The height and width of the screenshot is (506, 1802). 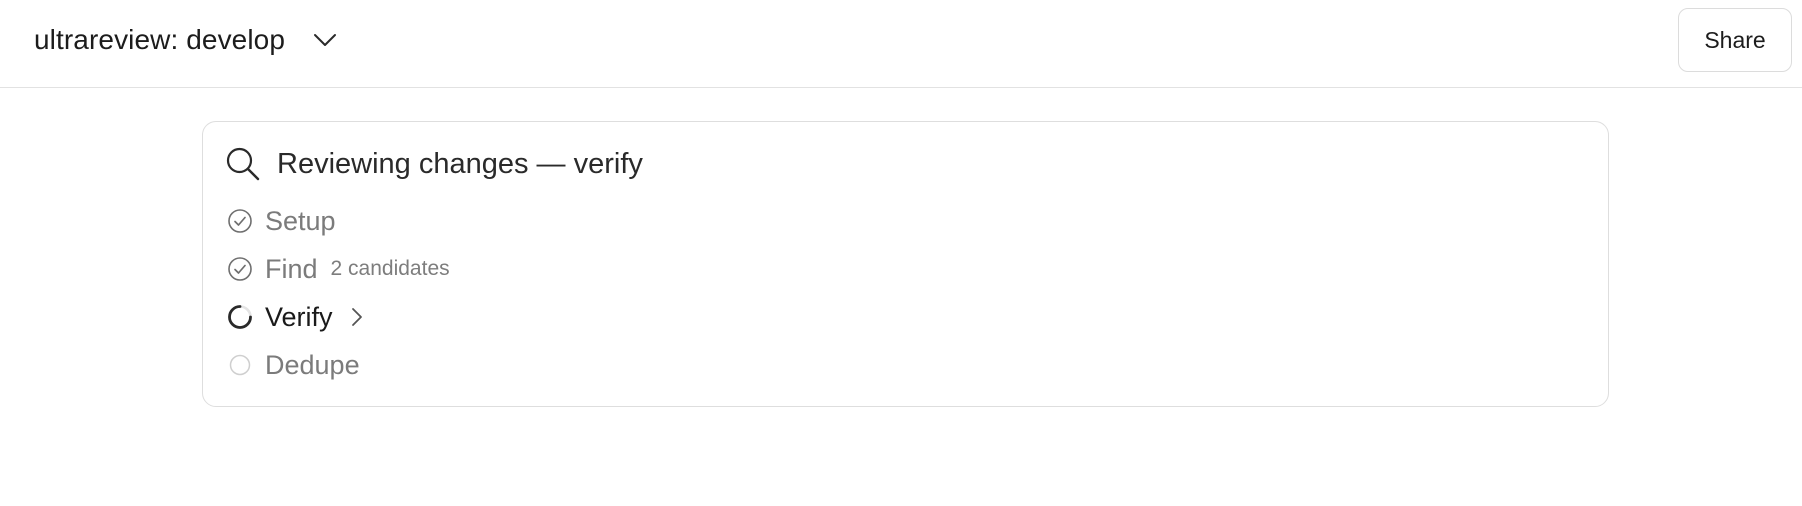 I want to click on step-label: Dedupe, so click(x=312, y=364).